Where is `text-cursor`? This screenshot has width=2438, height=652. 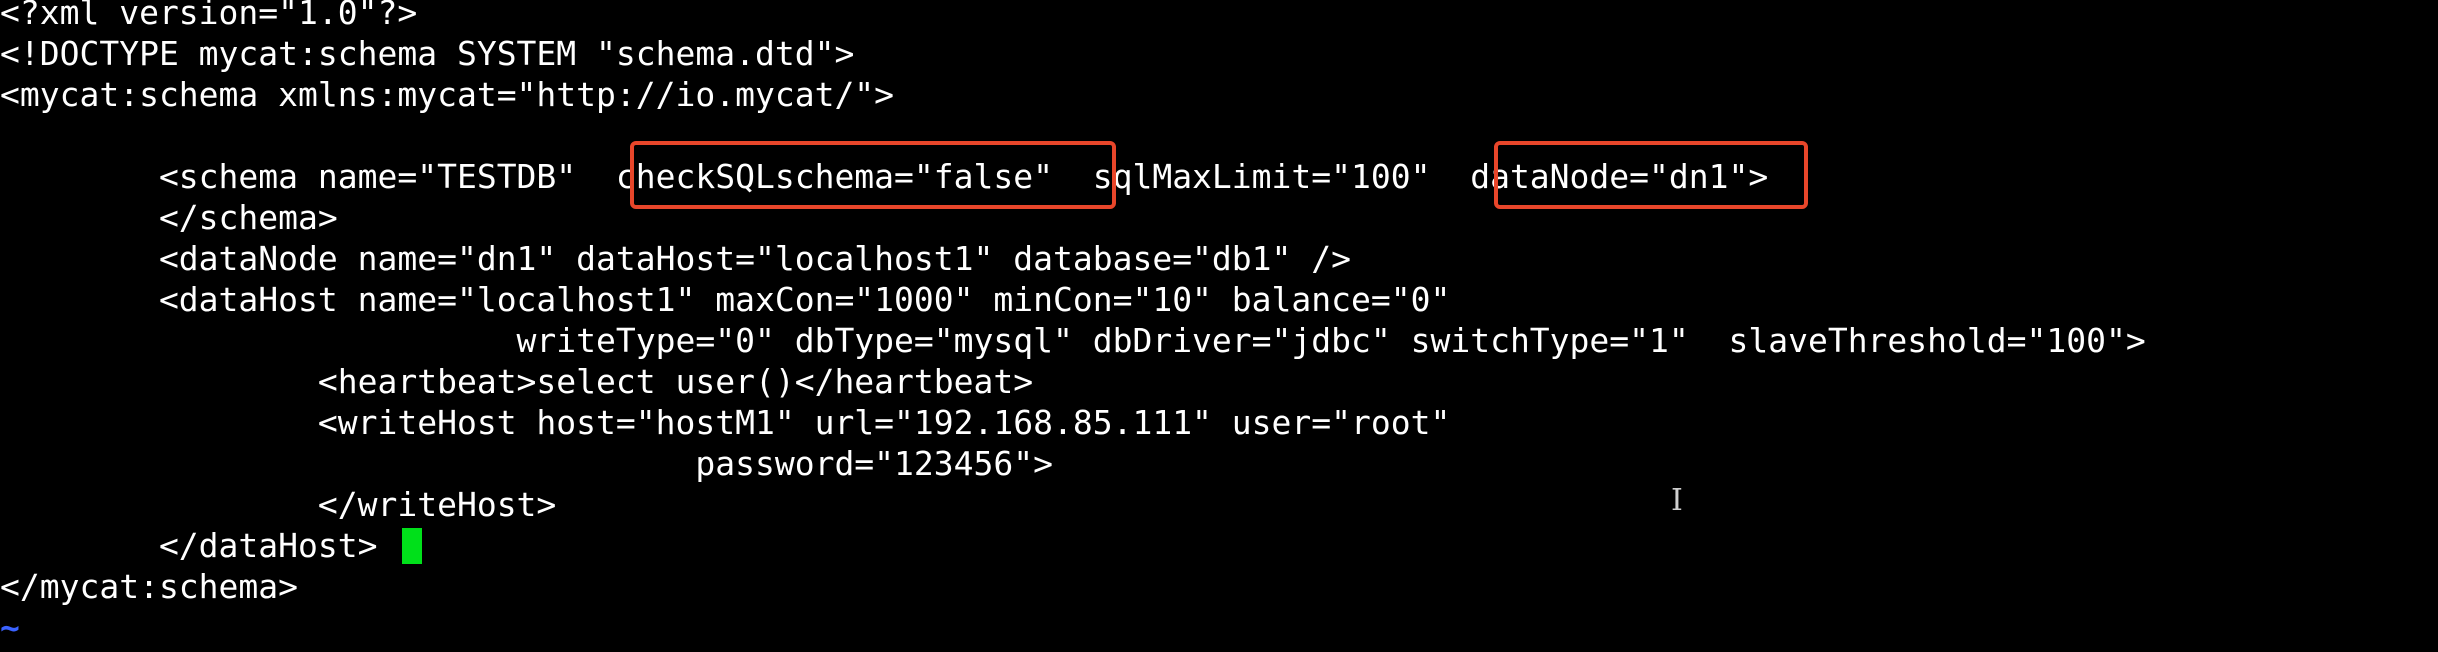 text-cursor is located at coordinates (412, 546).